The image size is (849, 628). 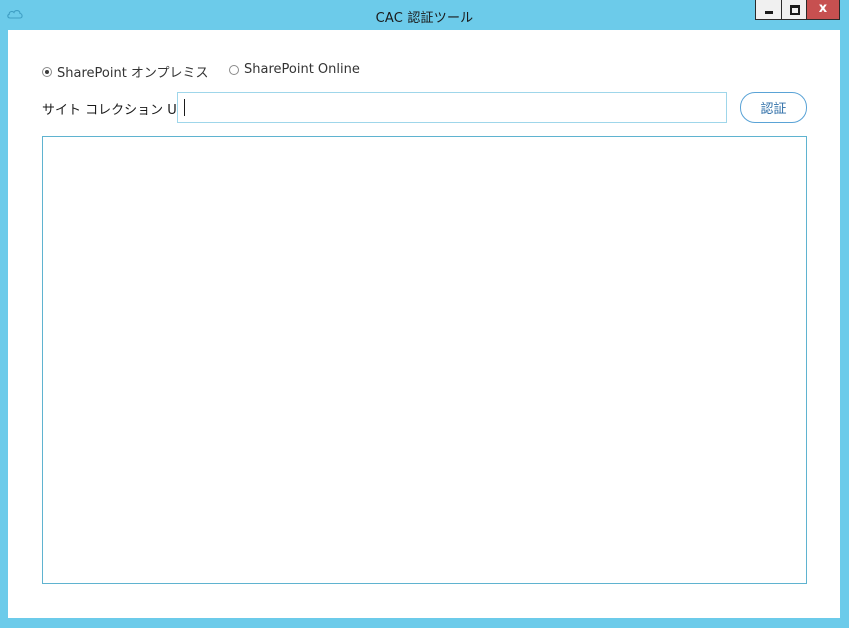 I want to click on window-title: CAC 認証ツール, so click(x=424, y=18).